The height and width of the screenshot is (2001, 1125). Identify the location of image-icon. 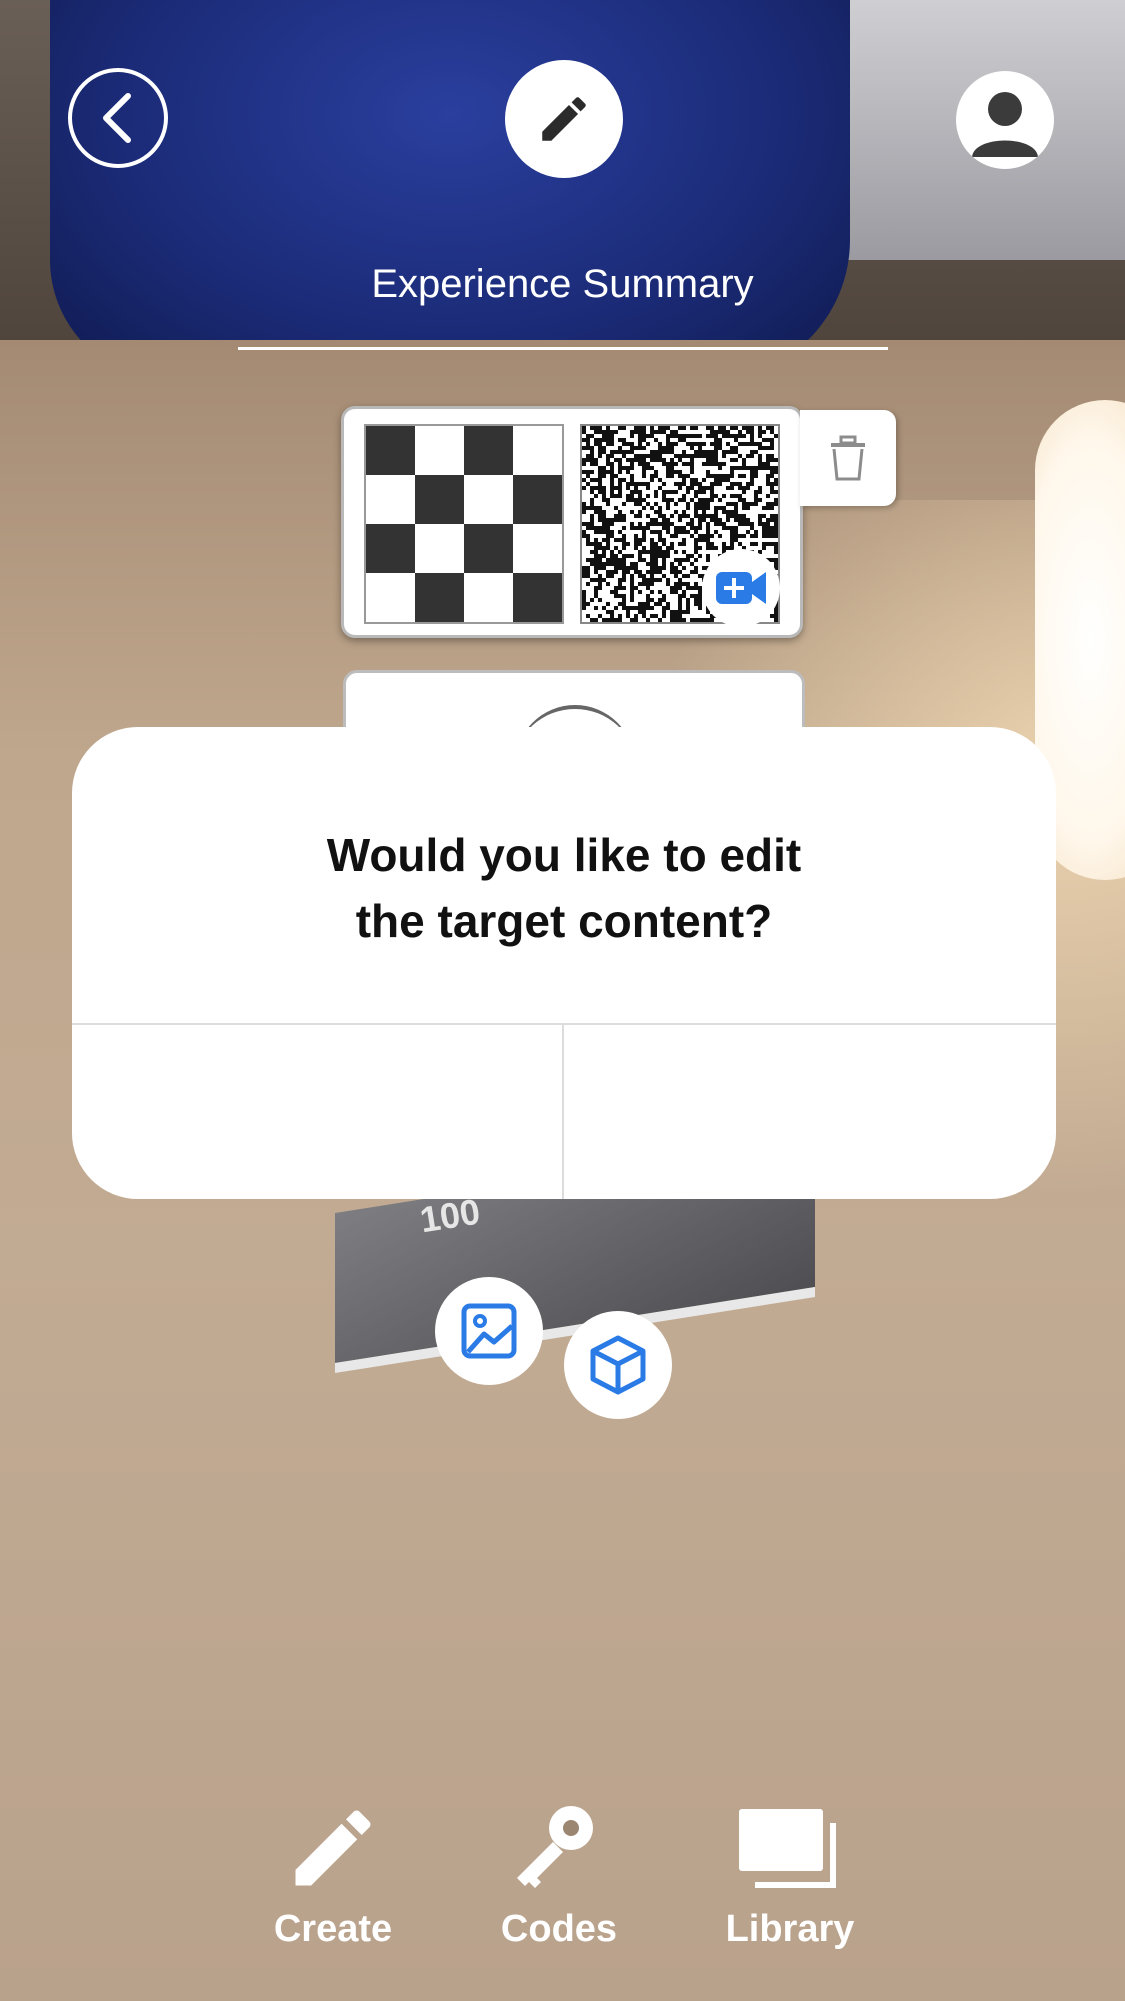
(489, 1331).